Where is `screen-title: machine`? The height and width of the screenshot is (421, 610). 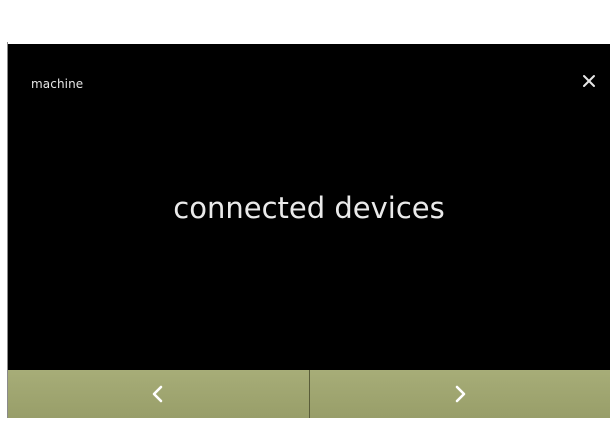 screen-title: machine is located at coordinates (57, 84).